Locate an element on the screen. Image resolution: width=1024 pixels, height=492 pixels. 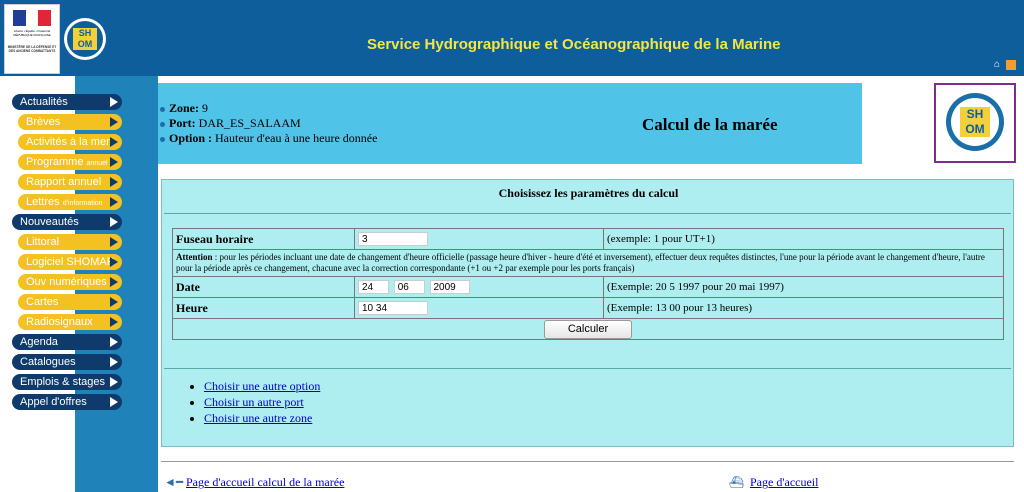
heure-input: 10 34 is located at coordinates (393, 308).